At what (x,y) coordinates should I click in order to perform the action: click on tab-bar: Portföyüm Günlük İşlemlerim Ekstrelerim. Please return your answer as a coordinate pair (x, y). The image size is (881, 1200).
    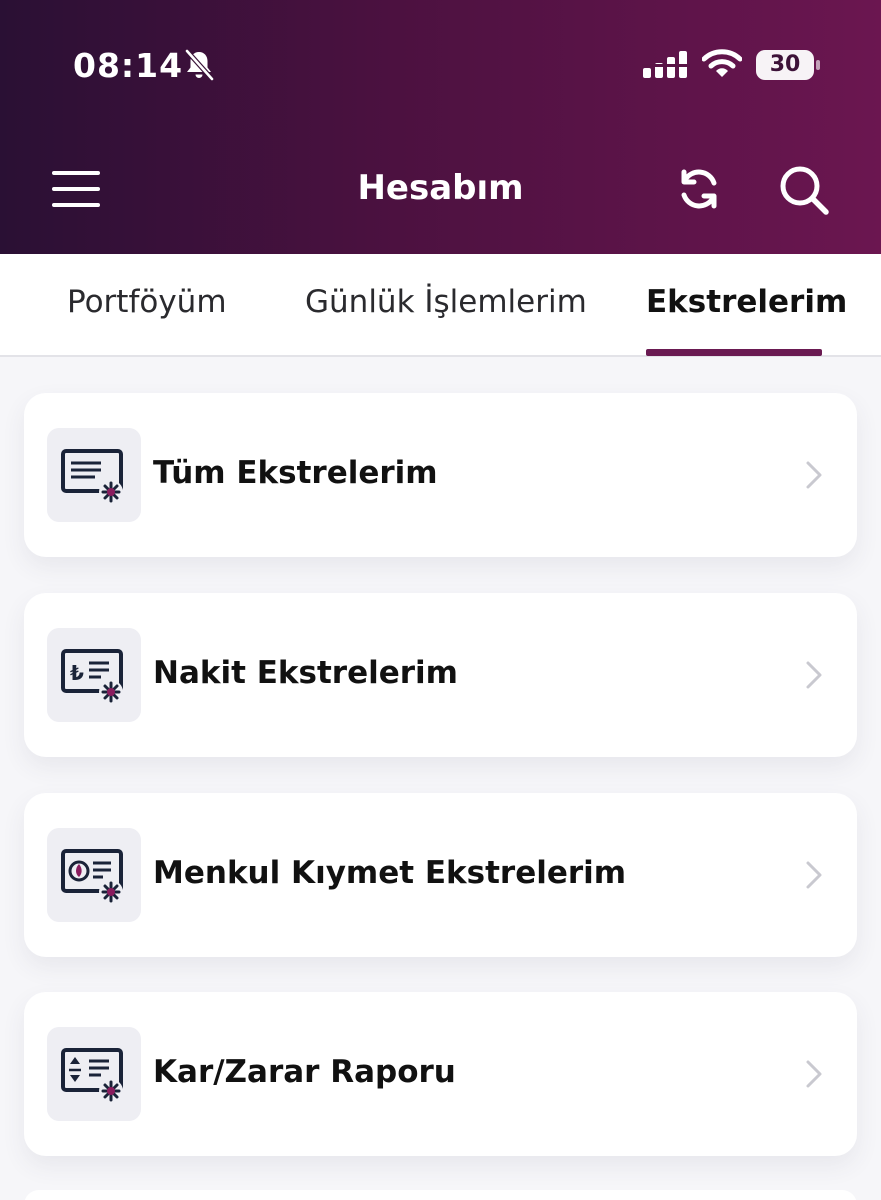
    Looking at the image, I should click on (440, 305).